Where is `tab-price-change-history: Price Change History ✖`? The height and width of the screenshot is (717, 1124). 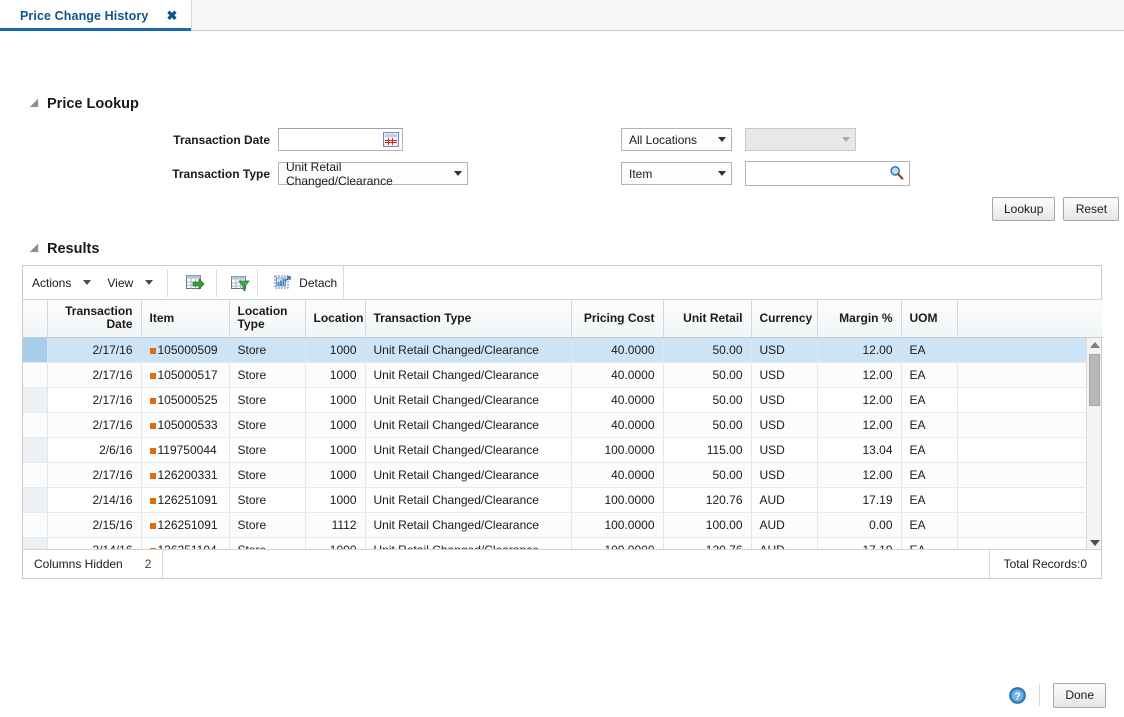 tab-price-change-history: Price Change History ✖ is located at coordinates (96, 15).